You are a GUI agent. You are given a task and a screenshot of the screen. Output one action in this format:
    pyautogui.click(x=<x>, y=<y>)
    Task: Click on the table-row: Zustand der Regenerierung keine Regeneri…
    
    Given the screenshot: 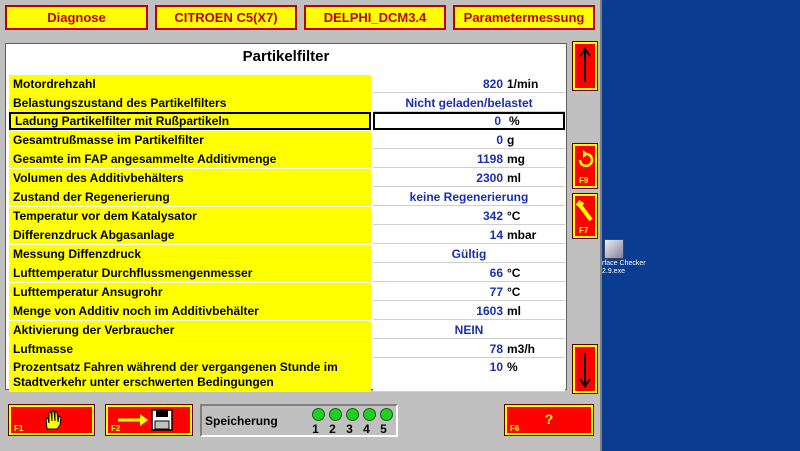 What is the action you would take?
    pyautogui.click(x=287, y=197)
    